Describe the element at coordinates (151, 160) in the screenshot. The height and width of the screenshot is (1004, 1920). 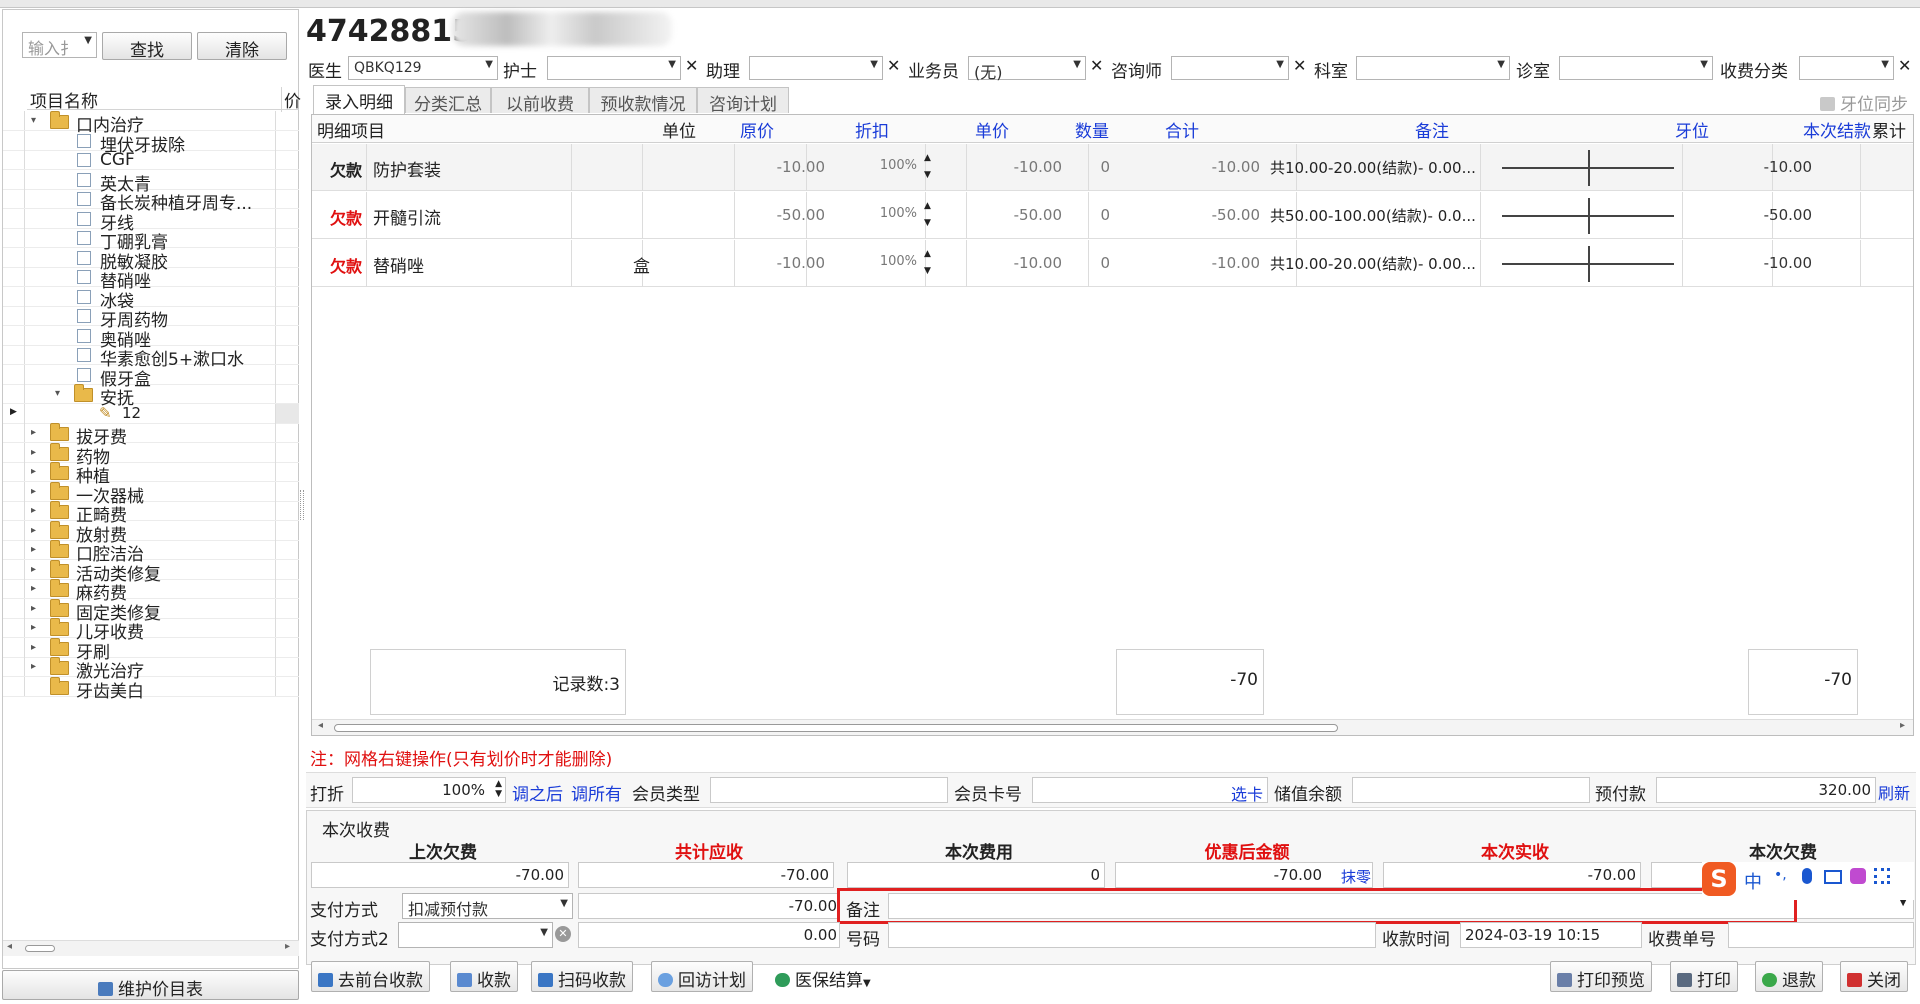
I see `tree-row: CGF` at that location.